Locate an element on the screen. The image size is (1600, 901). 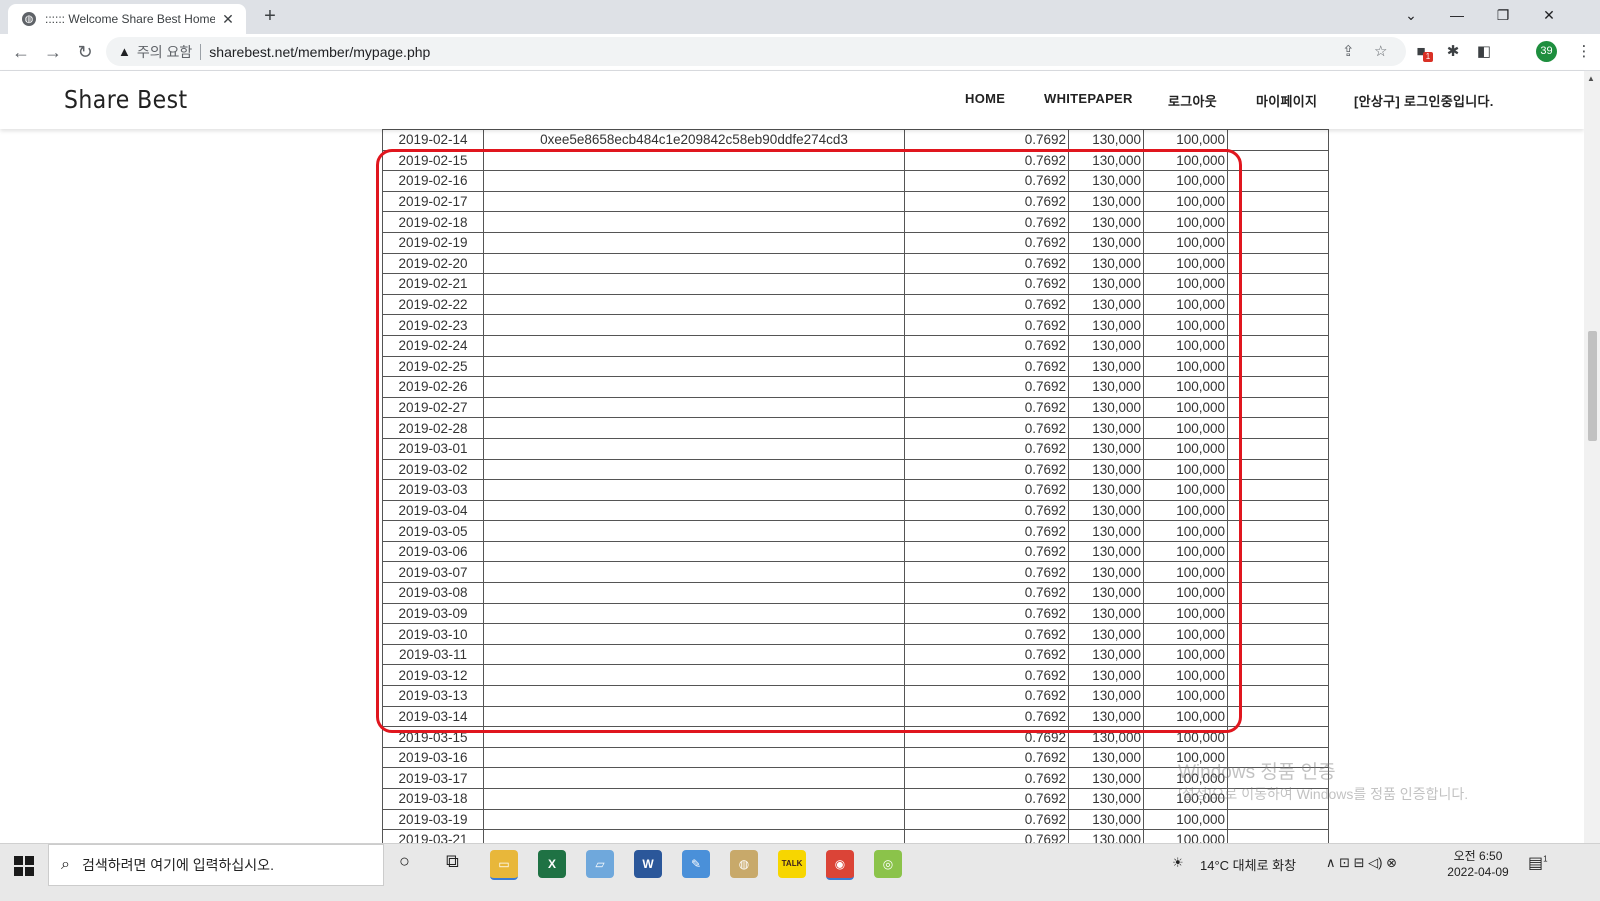
scroll-thumb is located at coordinates (1592, 386).